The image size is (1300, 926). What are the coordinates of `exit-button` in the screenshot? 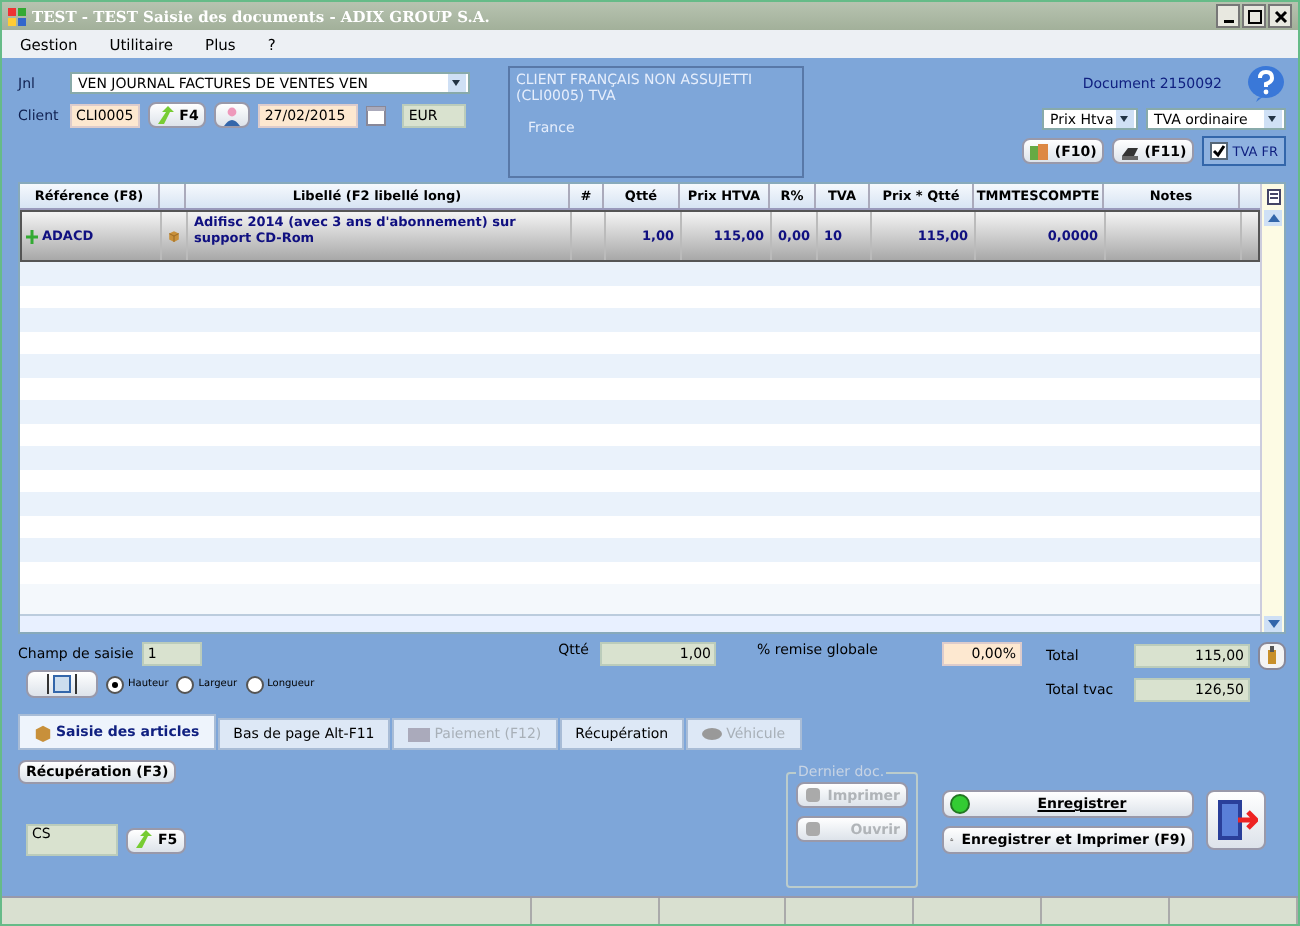 It's located at (1236, 820).